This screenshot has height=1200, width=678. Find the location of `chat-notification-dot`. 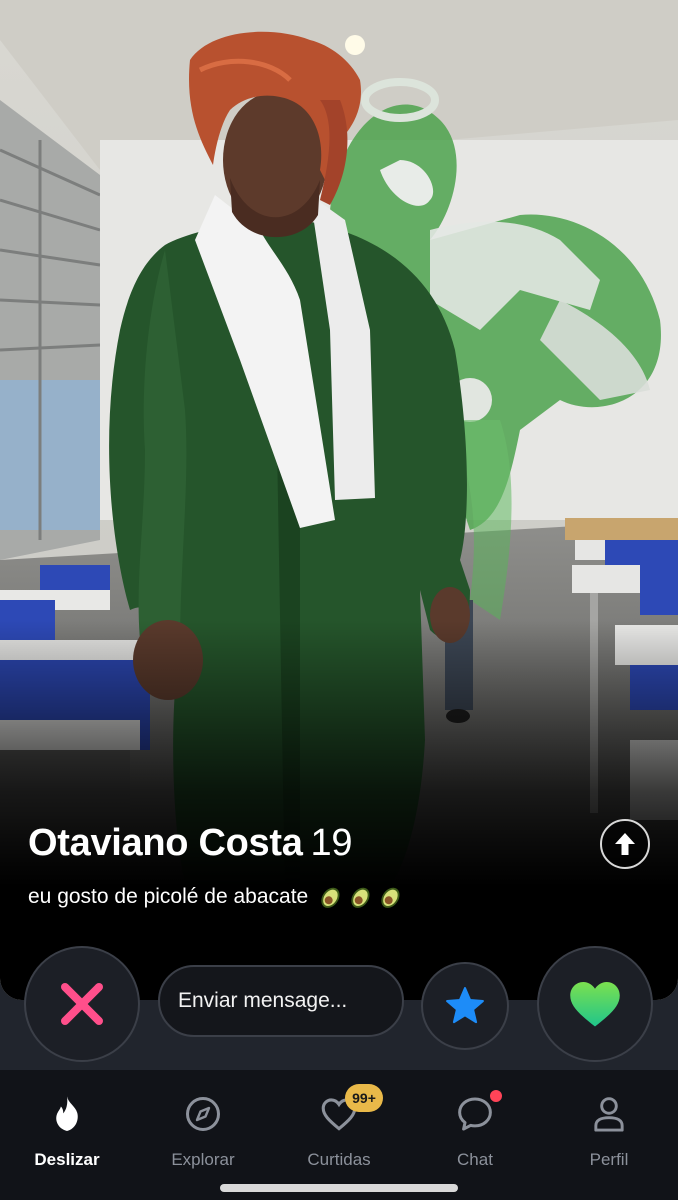

chat-notification-dot is located at coordinates (496, 1096).